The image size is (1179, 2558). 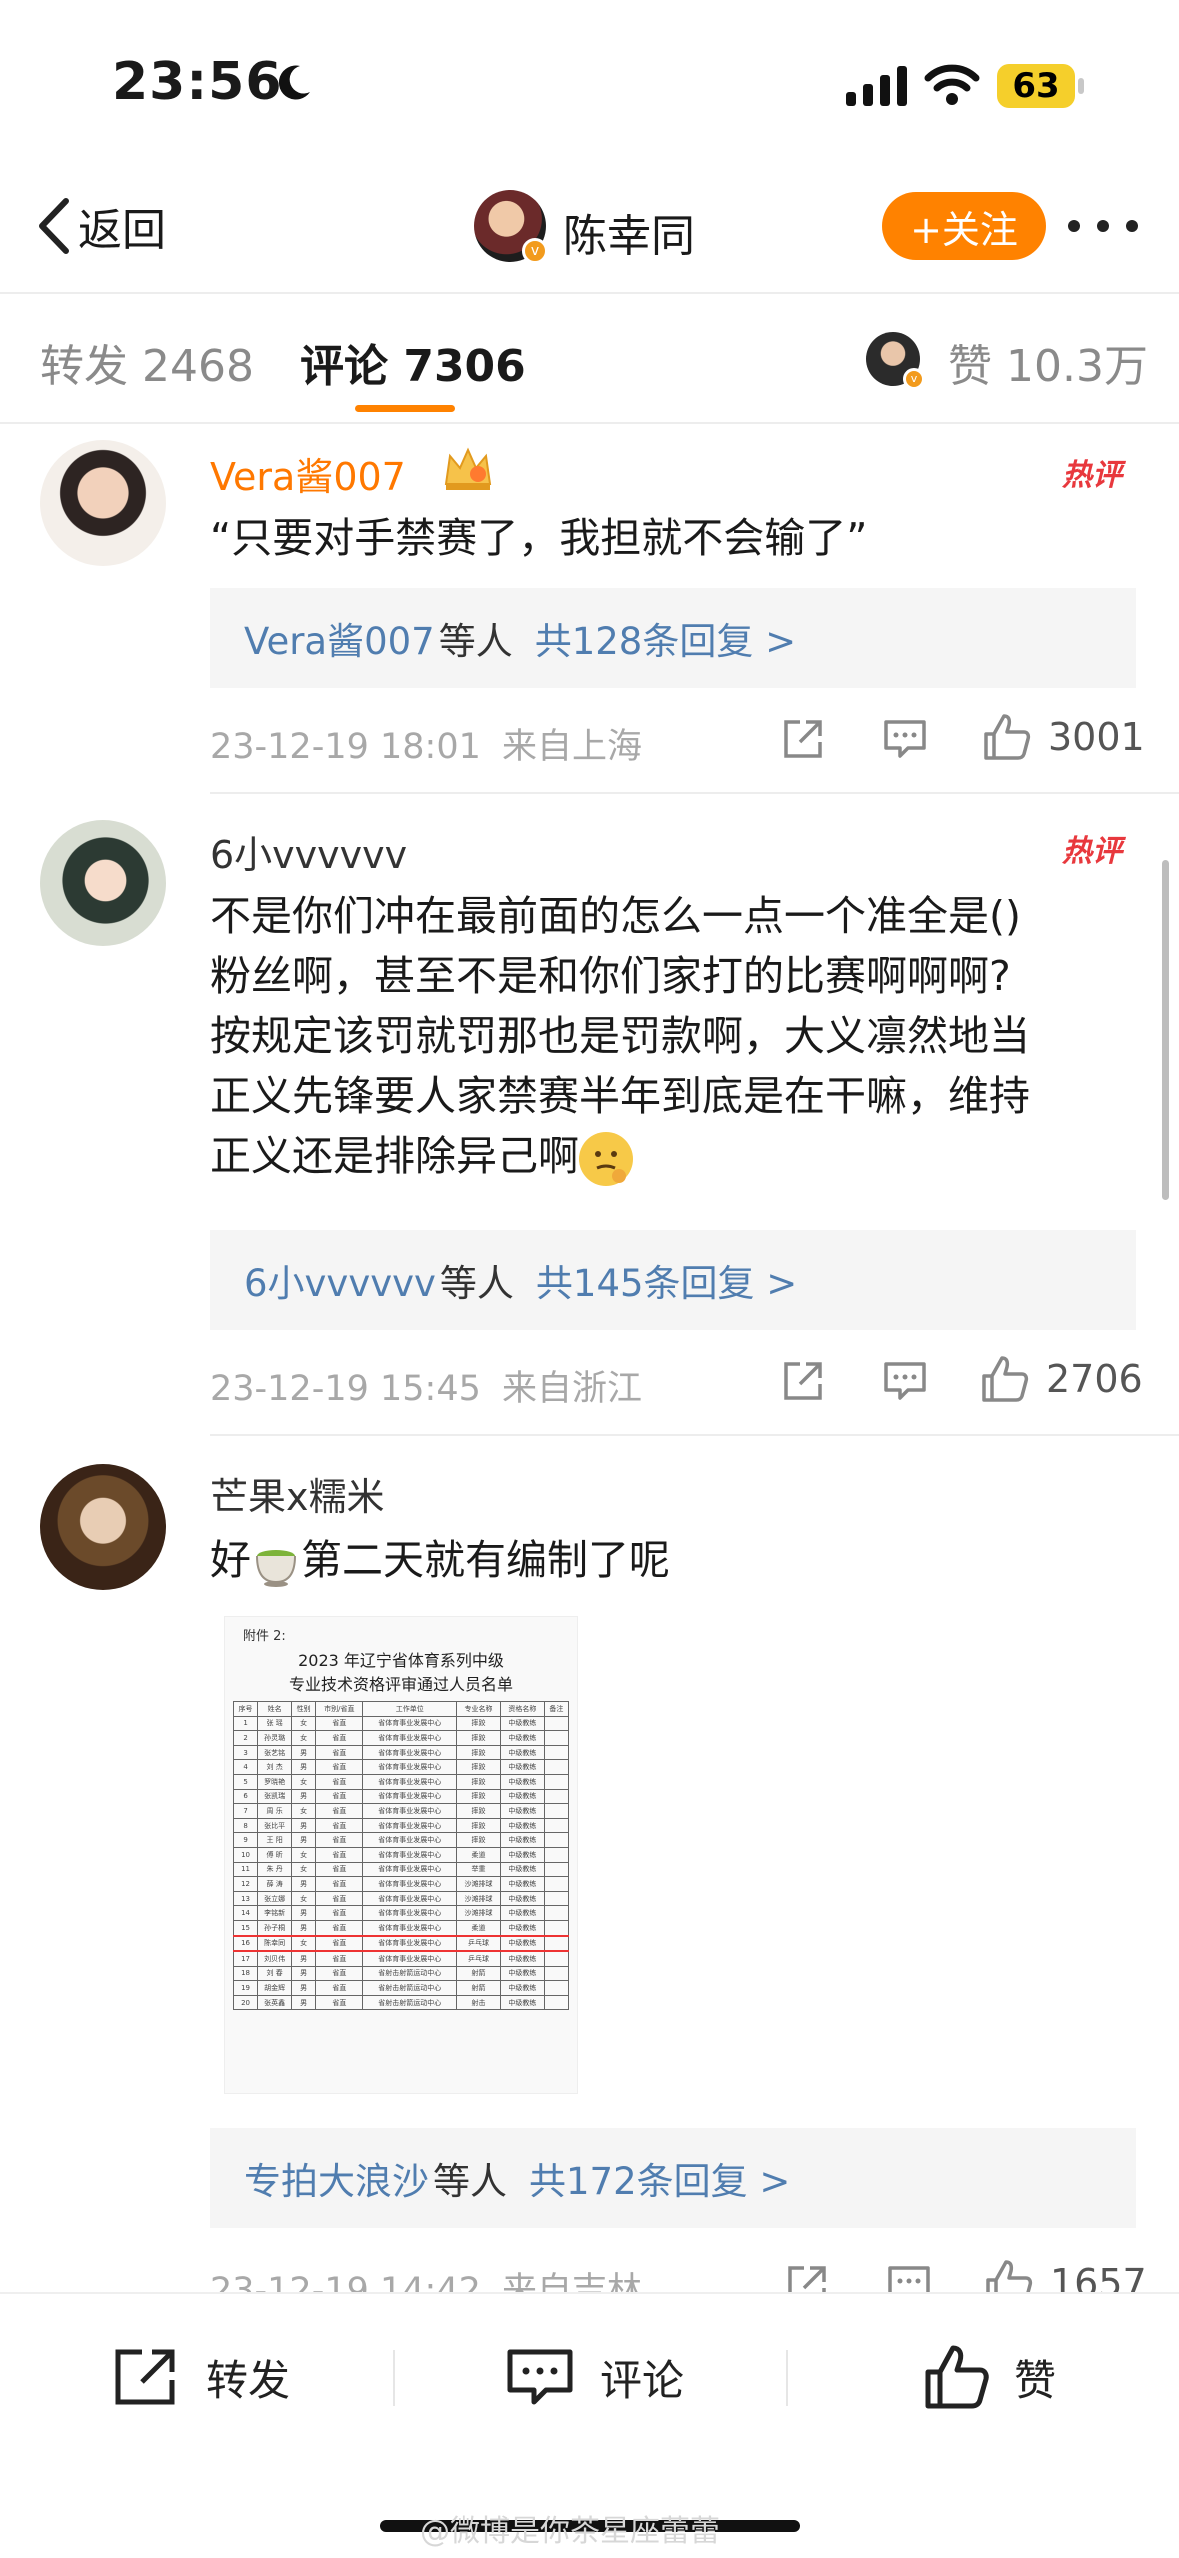 I want to click on comment-icon, so click(x=540, y=2377).